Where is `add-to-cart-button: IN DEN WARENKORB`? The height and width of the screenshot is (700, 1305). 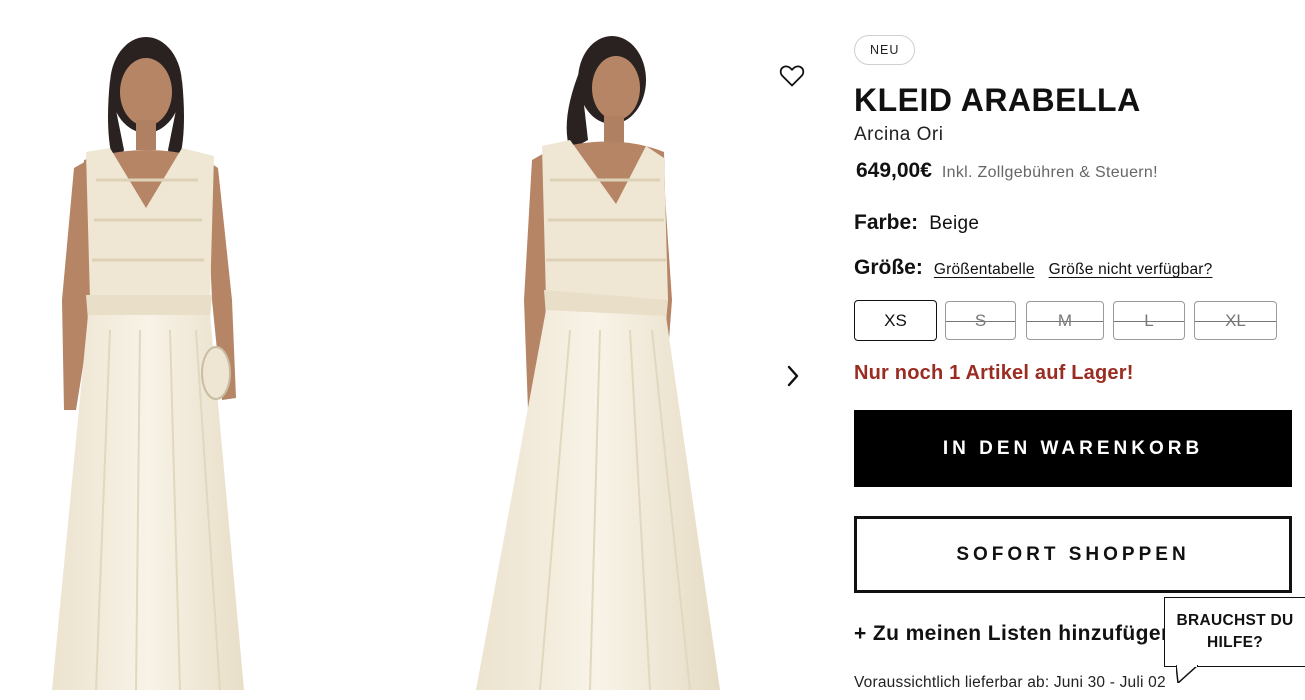
add-to-cart-button: IN DEN WARENKORB is located at coordinates (1073, 448).